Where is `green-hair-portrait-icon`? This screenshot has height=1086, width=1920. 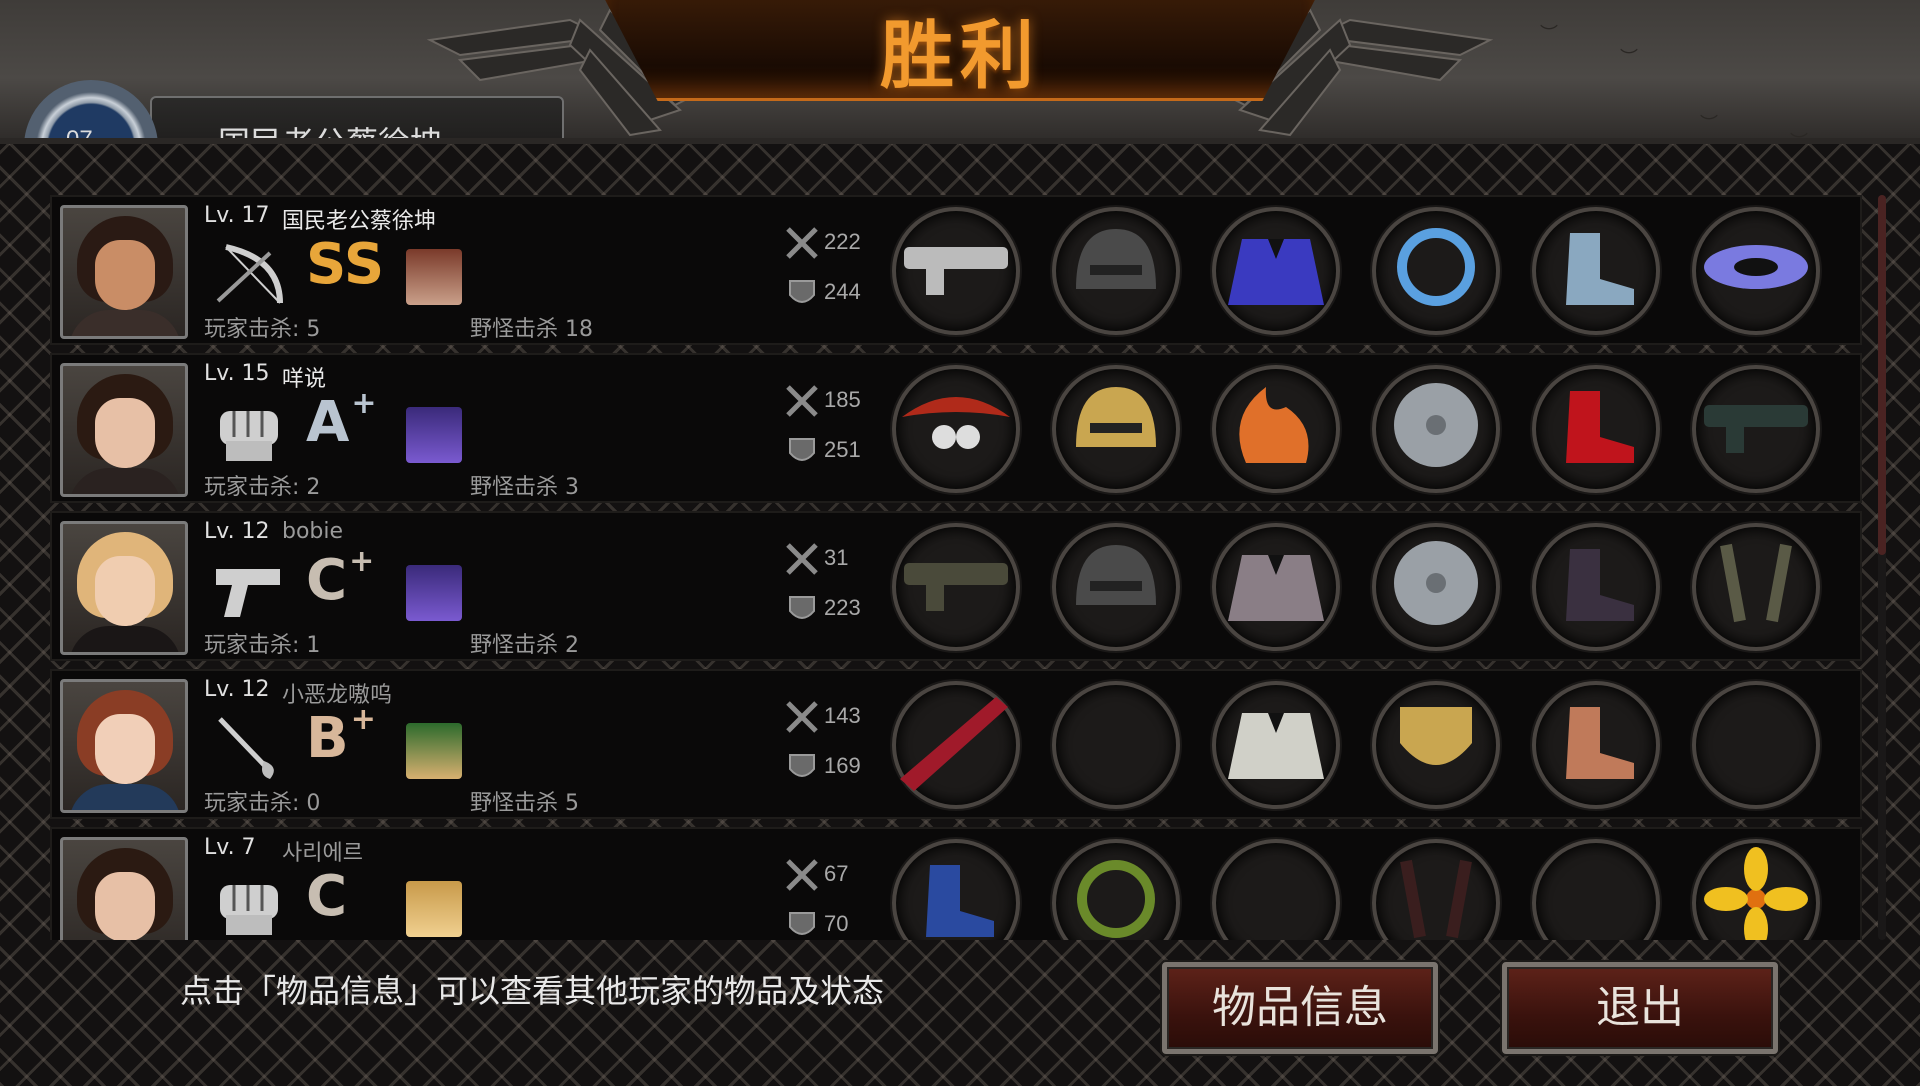 green-hair-portrait-icon is located at coordinates (434, 751).